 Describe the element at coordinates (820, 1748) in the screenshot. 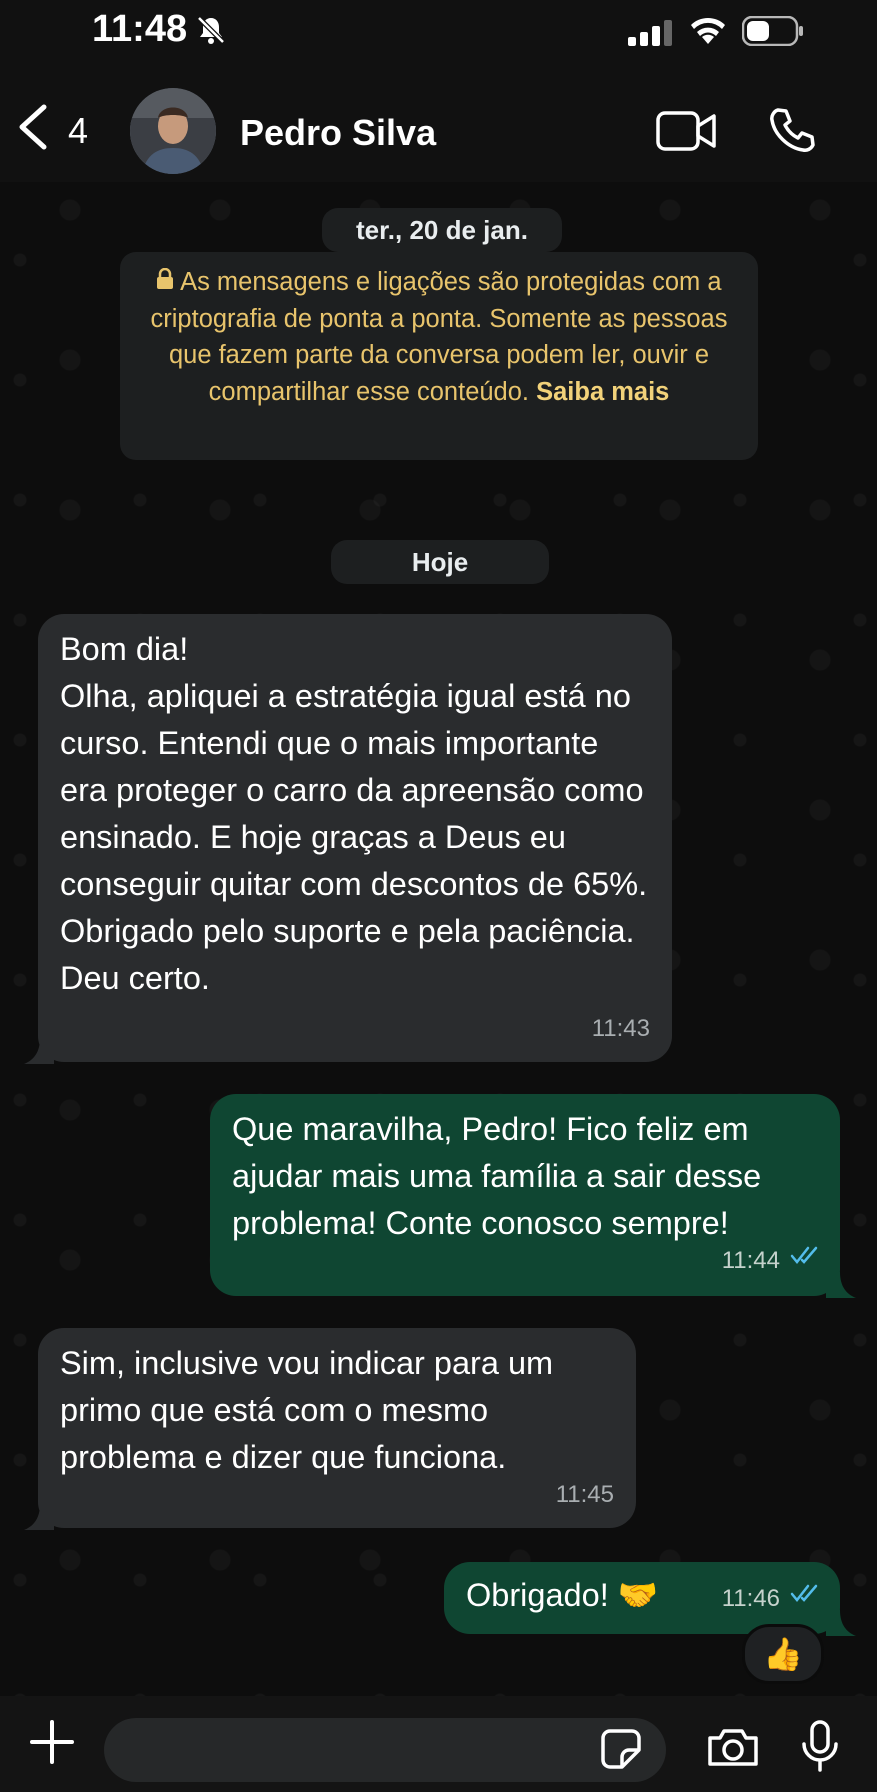

I see `microphone-icon` at that location.